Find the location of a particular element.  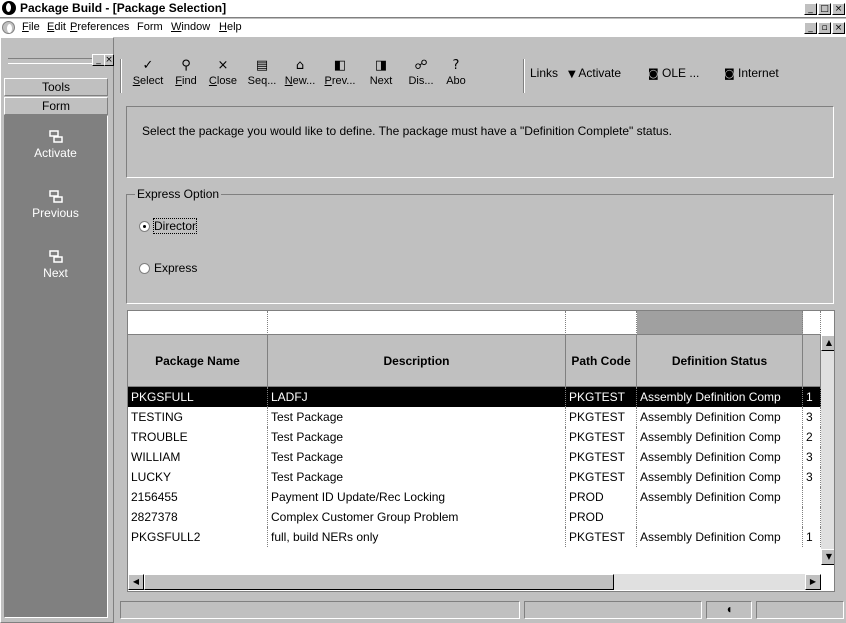

about-button: ? Abo is located at coordinates (456, 72).